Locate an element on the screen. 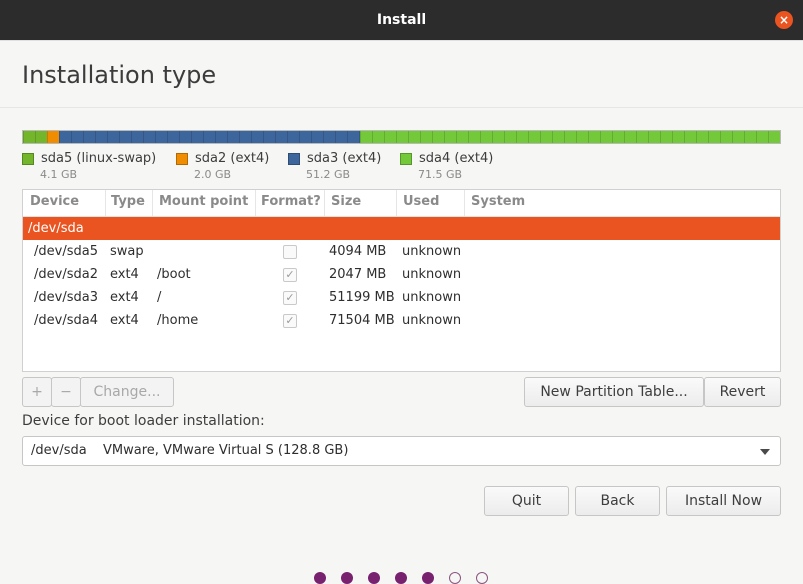 The height and width of the screenshot is (584, 803). partition-size: 2047 MB is located at coordinates (358, 274).